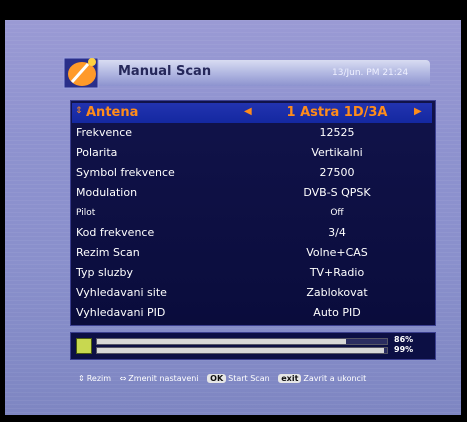 Image resolution: width=467 pixels, height=422 pixels. Describe the element at coordinates (104, 132) in the screenshot. I see `setting-label: Frekvence` at that location.